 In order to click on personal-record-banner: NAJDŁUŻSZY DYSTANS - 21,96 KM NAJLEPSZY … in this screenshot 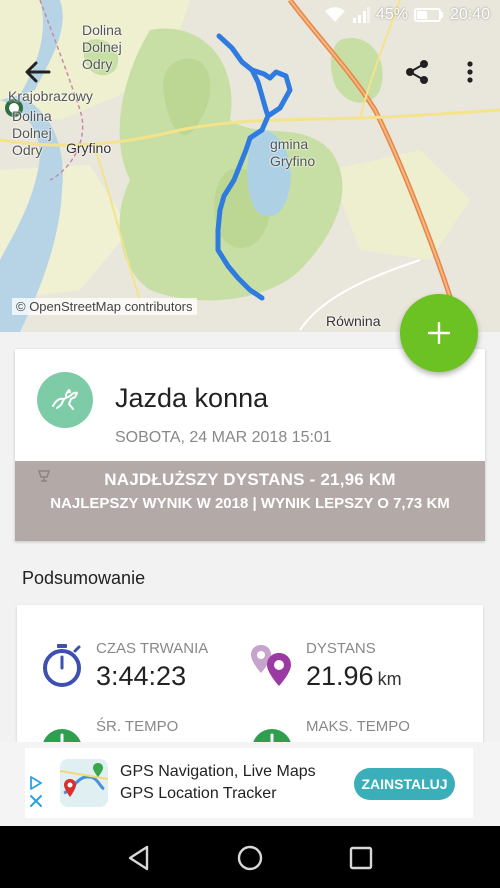, I will do `click(250, 501)`.